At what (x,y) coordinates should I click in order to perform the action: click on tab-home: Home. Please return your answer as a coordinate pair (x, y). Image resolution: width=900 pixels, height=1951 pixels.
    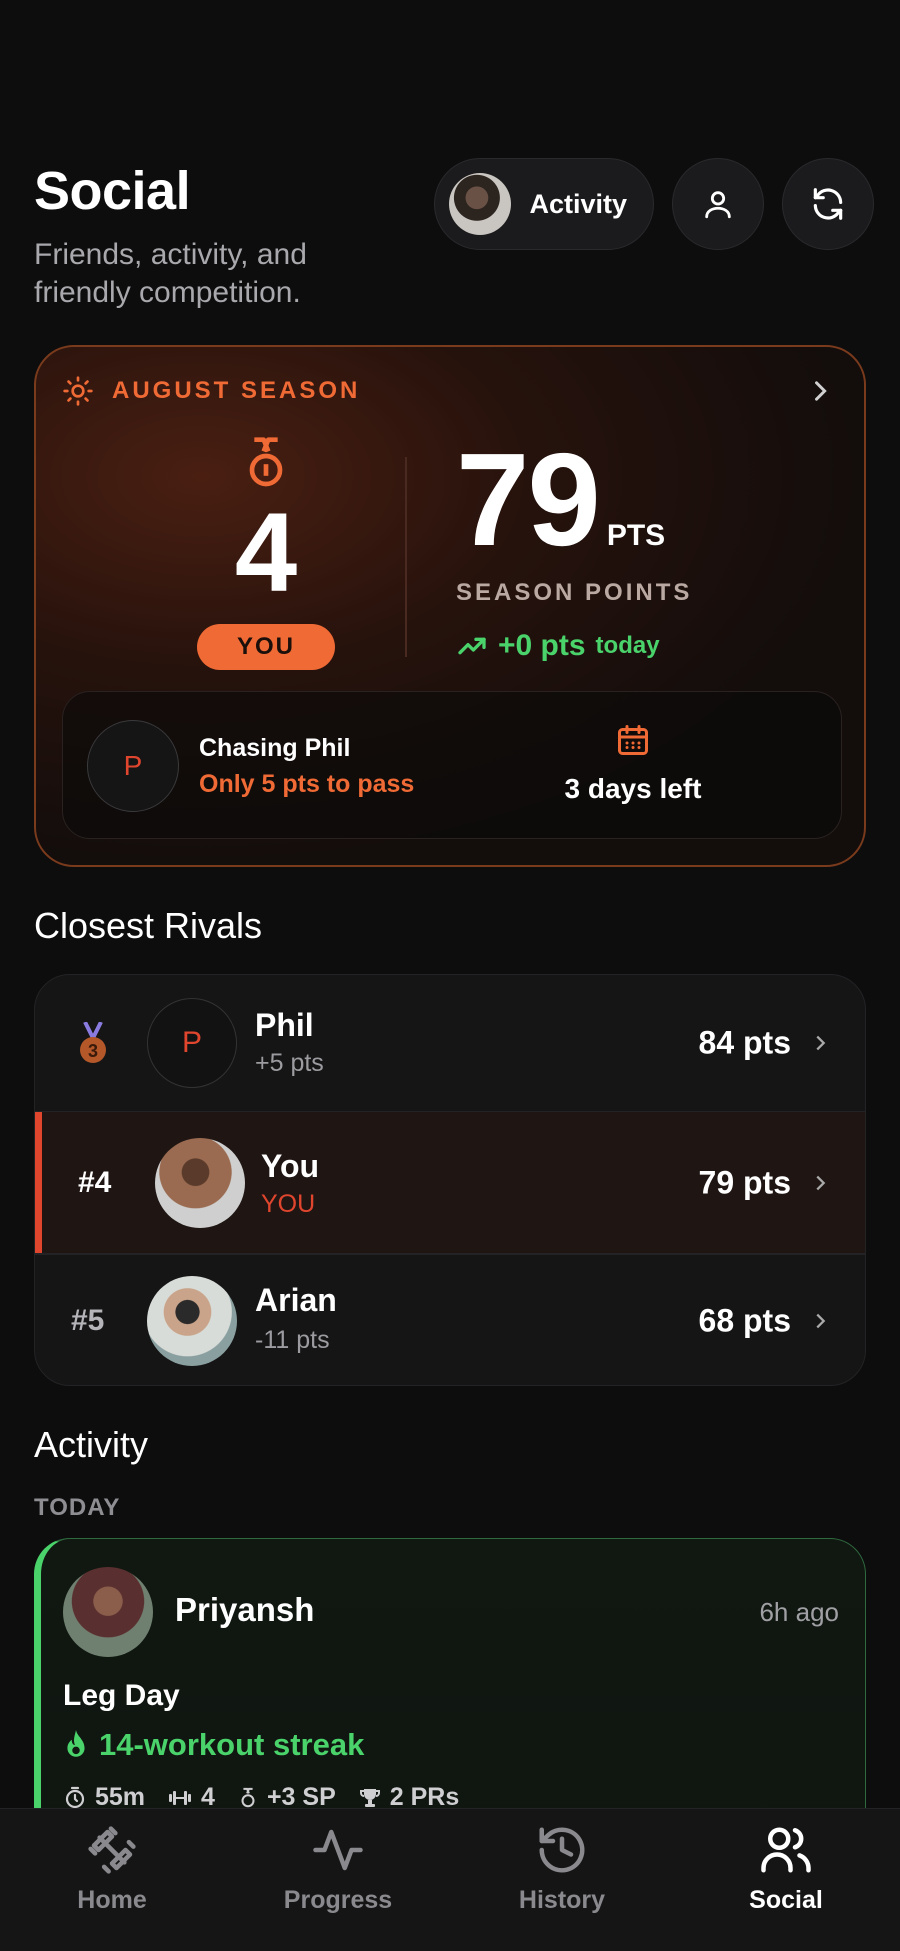
    Looking at the image, I should click on (112, 1869).